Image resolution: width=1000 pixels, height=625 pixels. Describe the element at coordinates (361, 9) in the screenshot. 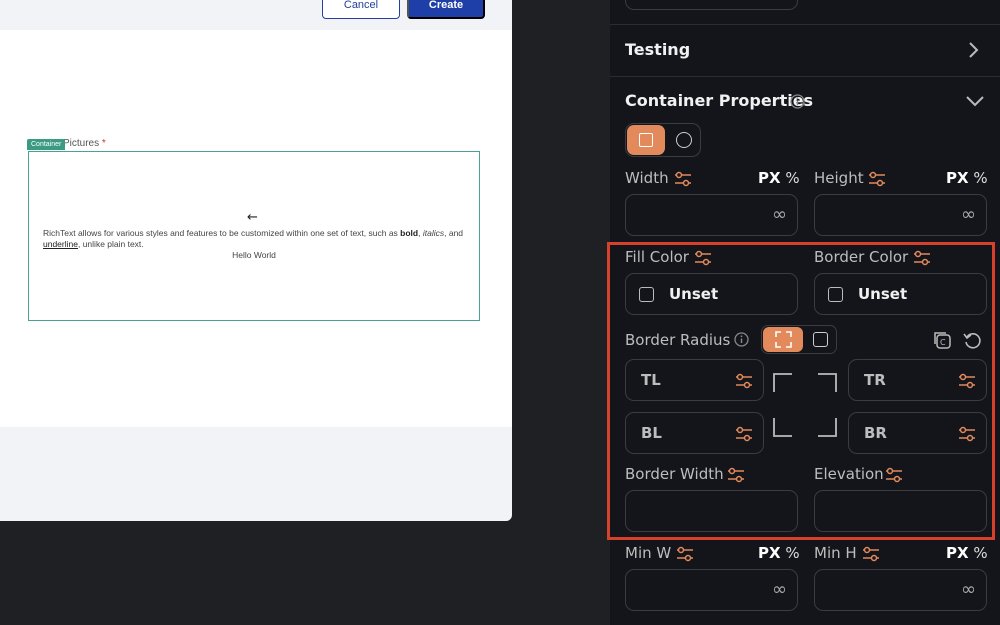

I see `cancel-button: Cancel` at that location.